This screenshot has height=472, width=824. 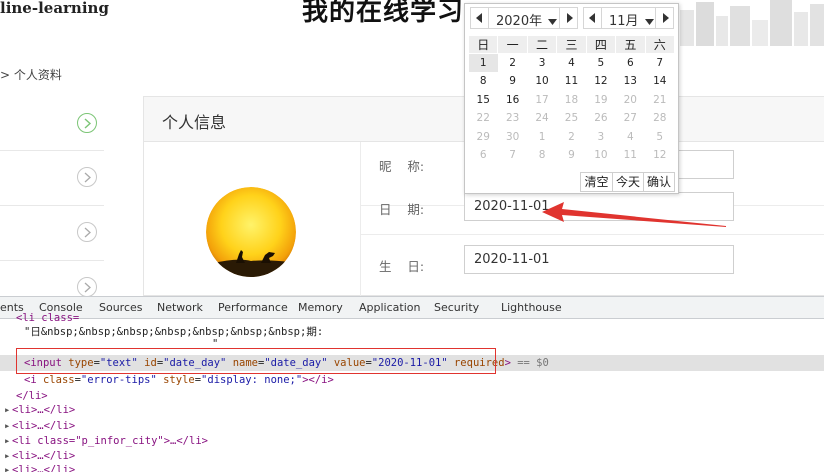 What do you see at coordinates (54, 8) in the screenshot?
I see `site-brand: line-learning` at bounding box center [54, 8].